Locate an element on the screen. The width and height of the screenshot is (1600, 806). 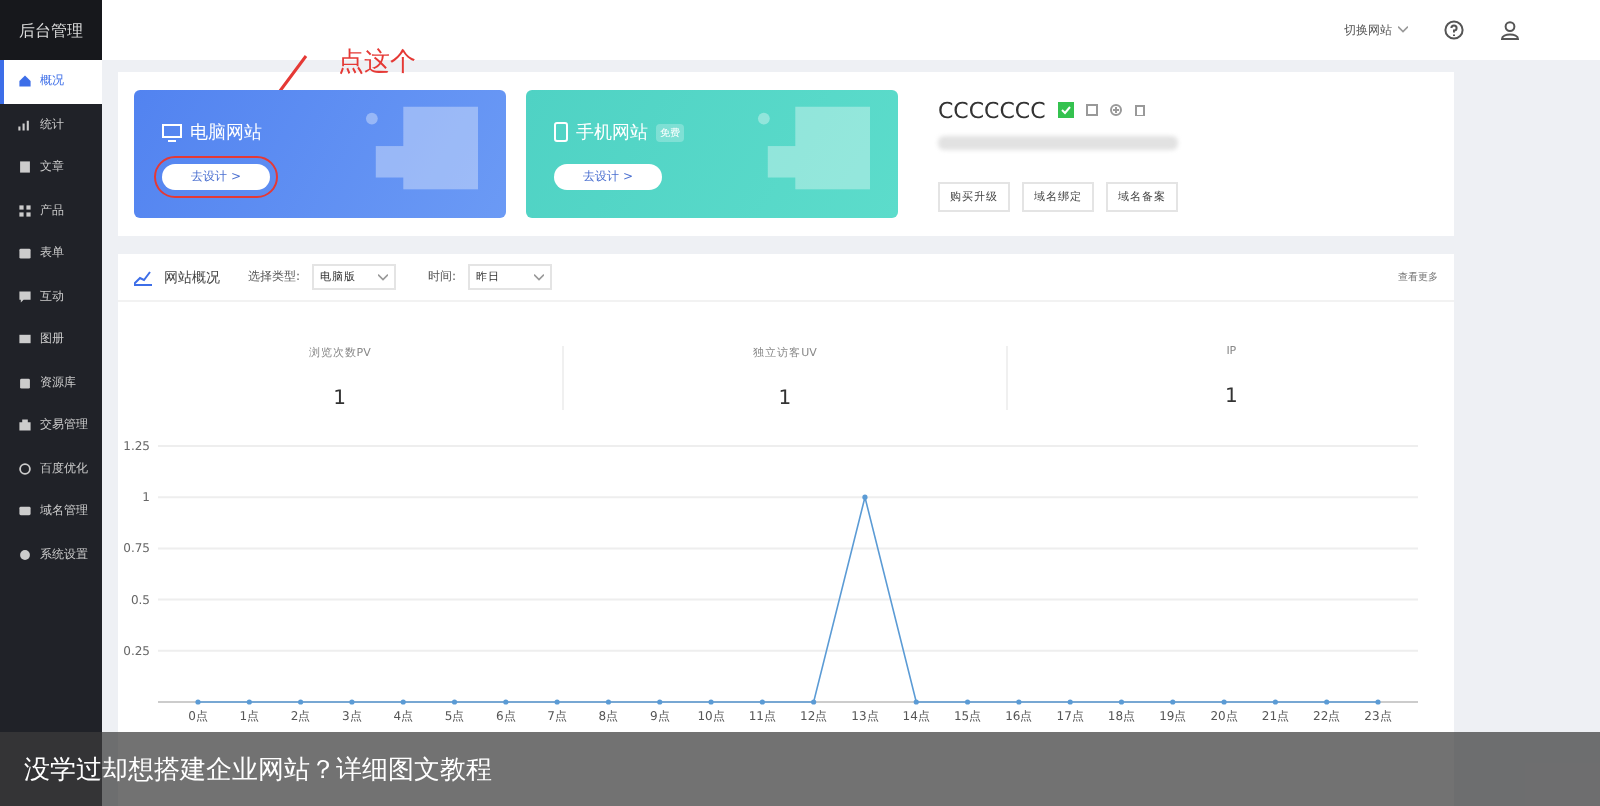
grid-icon is located at coordinates (25, 210).